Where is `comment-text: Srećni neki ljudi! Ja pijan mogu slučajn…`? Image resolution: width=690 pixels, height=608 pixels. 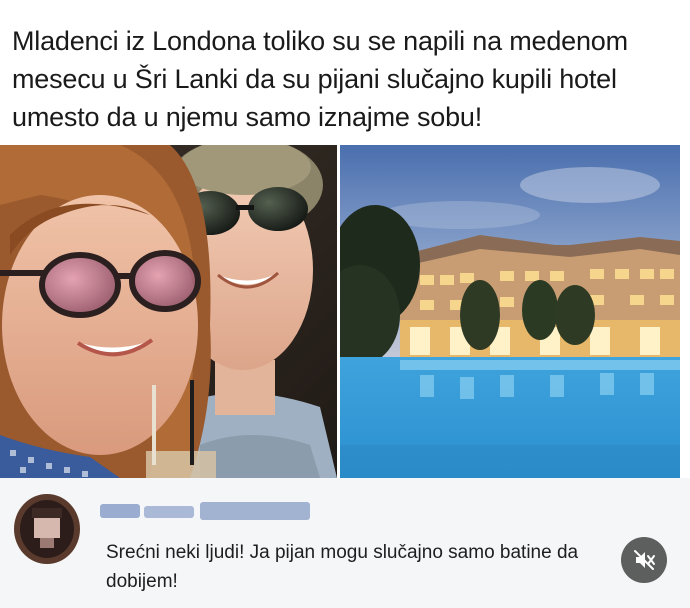 comment-text: Srećni neki ljudi! Ja pijan mogu slučajn… is located at coordinates (342, 567).